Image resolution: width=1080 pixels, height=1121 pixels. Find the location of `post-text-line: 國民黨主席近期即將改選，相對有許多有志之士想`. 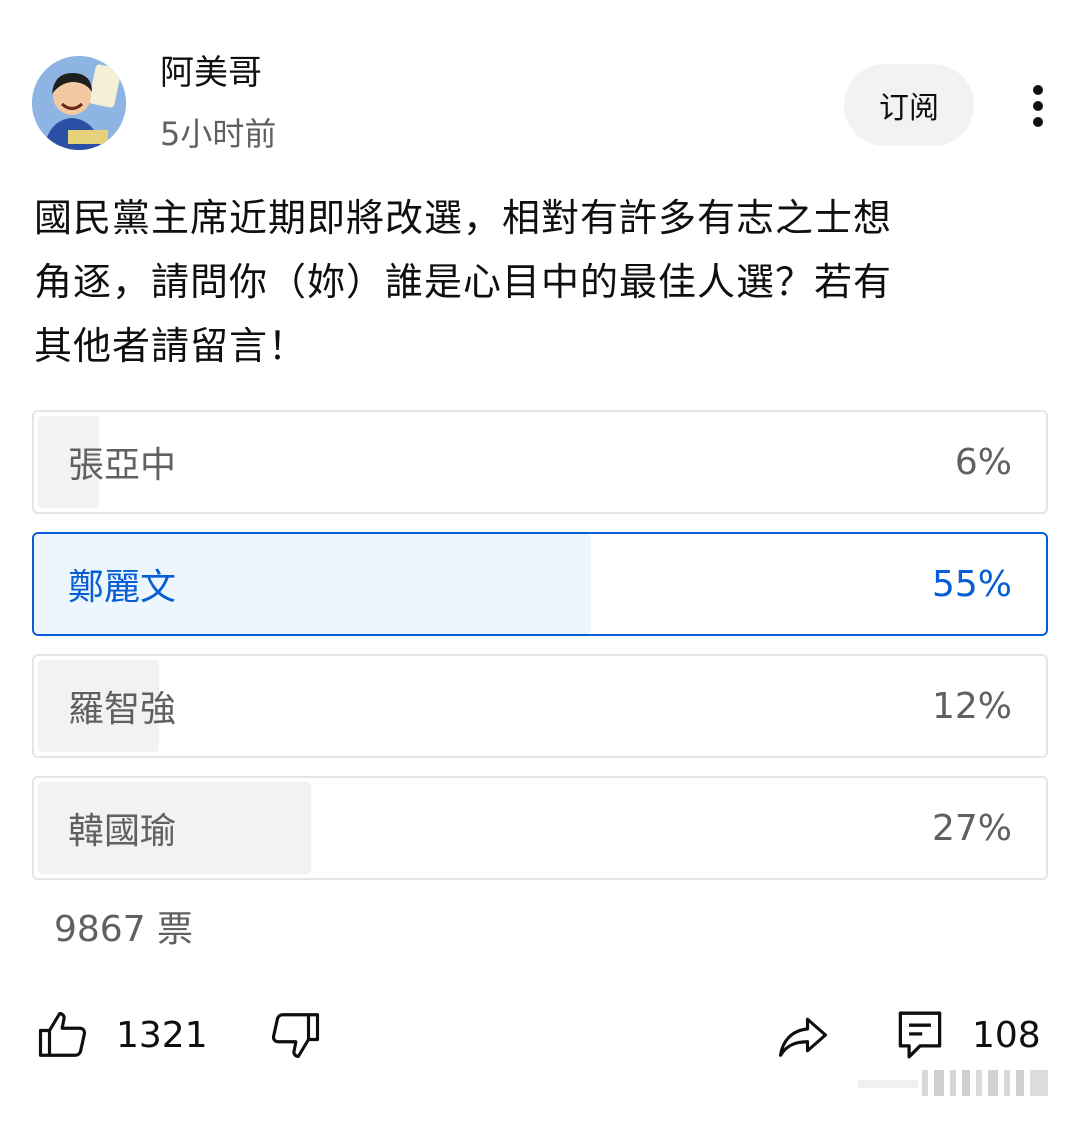

post-text-line: 國民黨主席近期即將改選，相對有許多有志之士想 is located at coordinates (463, 218).